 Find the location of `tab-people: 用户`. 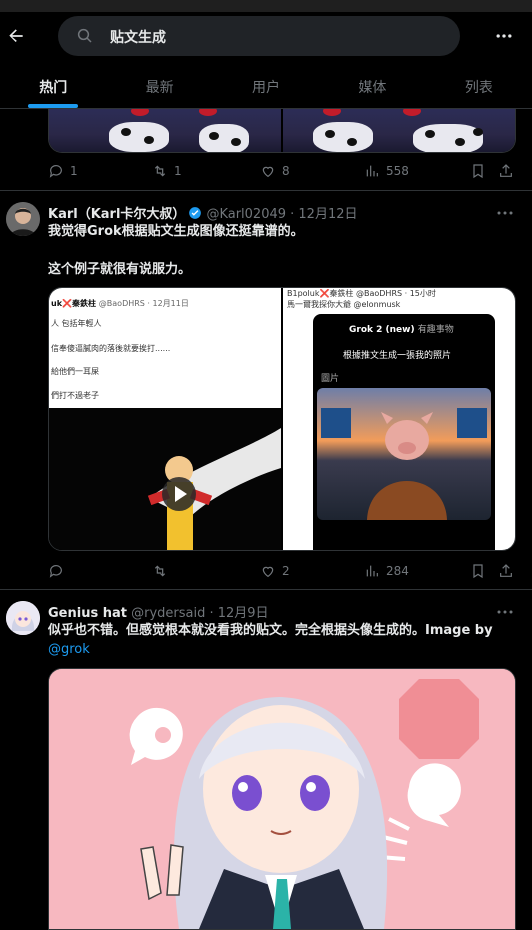

tab-people: 用户 is located at coordinates (266, 86).